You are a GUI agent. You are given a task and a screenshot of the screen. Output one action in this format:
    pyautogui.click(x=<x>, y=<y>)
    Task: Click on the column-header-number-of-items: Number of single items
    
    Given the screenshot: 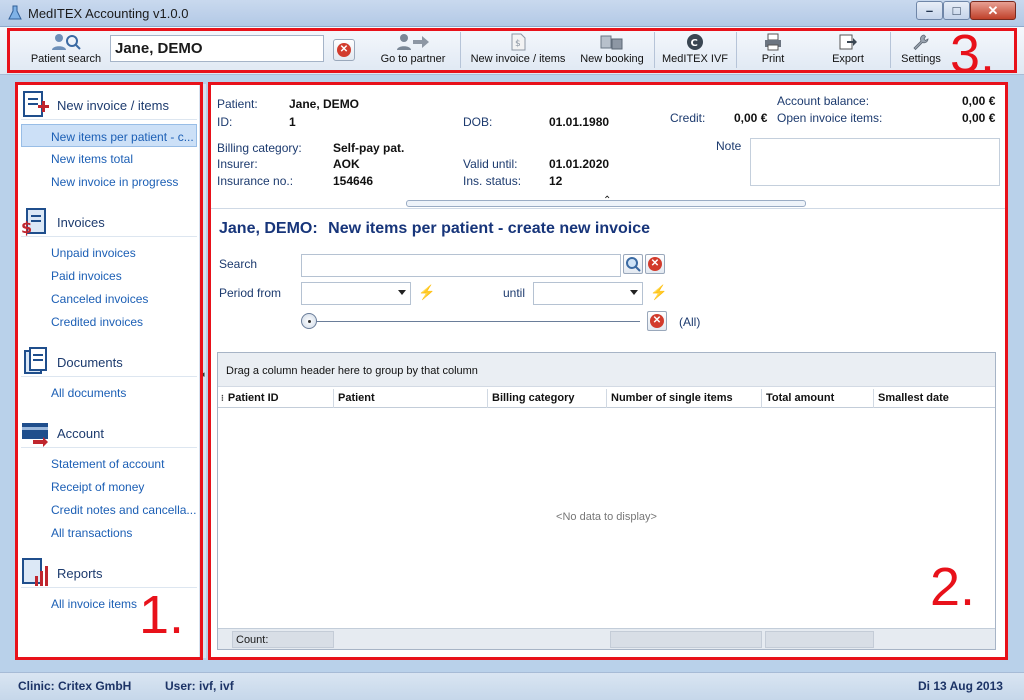 What is the action you would take?
    pyautogui.click(x=684, y=398)
    